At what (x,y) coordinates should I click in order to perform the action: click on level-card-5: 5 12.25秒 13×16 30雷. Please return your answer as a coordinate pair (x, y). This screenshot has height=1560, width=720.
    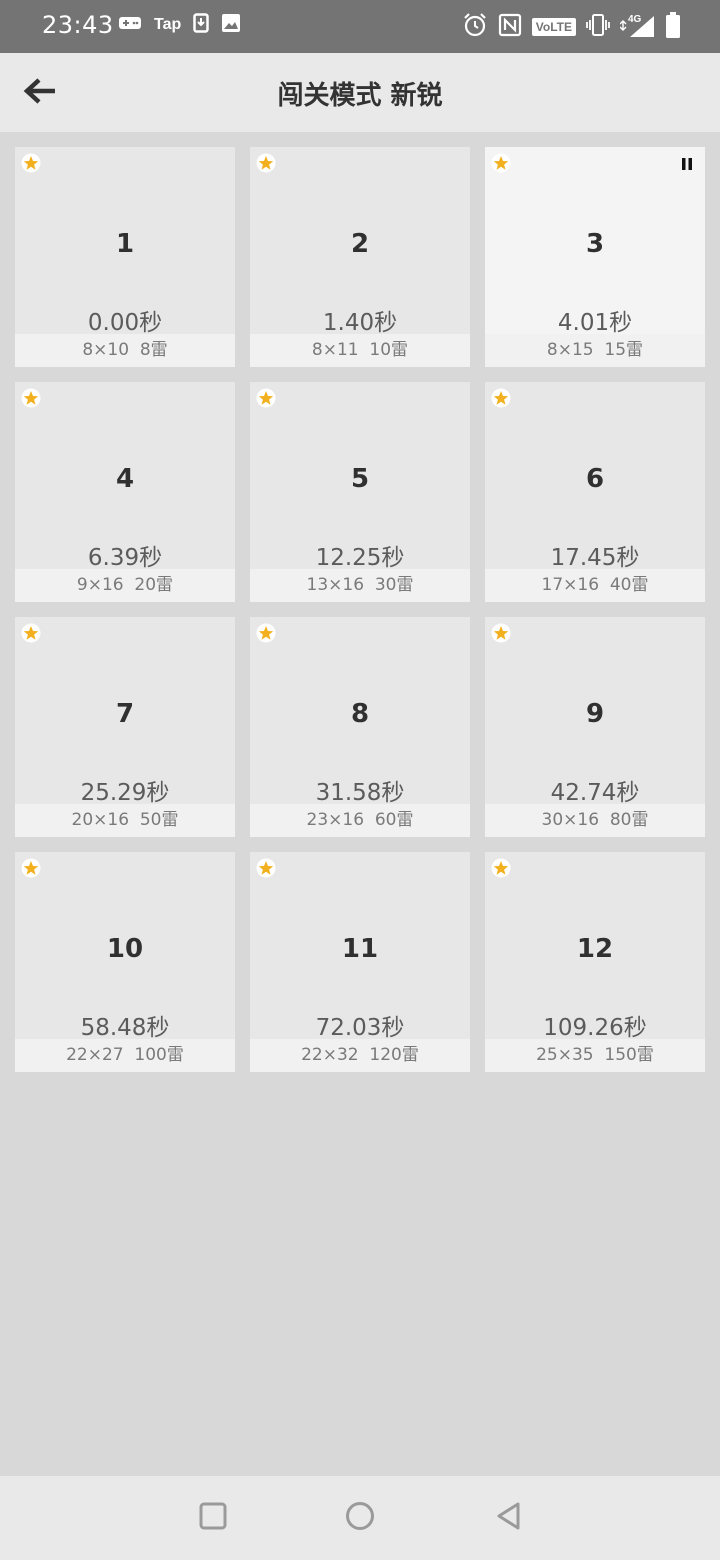
    Looking at the image, I should click on (360, 492).